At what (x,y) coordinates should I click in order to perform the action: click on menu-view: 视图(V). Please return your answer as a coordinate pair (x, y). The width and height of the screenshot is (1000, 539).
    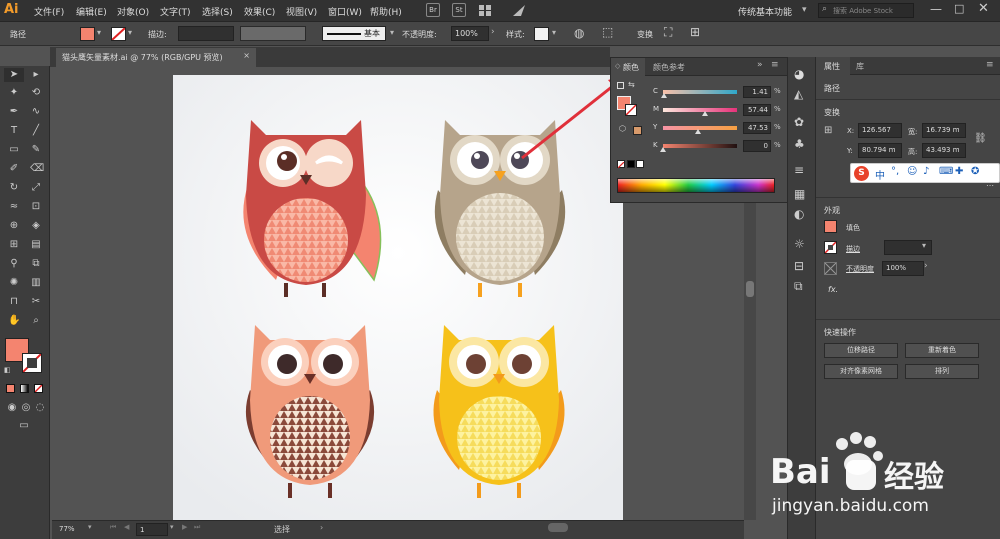
    Looking at the image, I should click on (301, 11).